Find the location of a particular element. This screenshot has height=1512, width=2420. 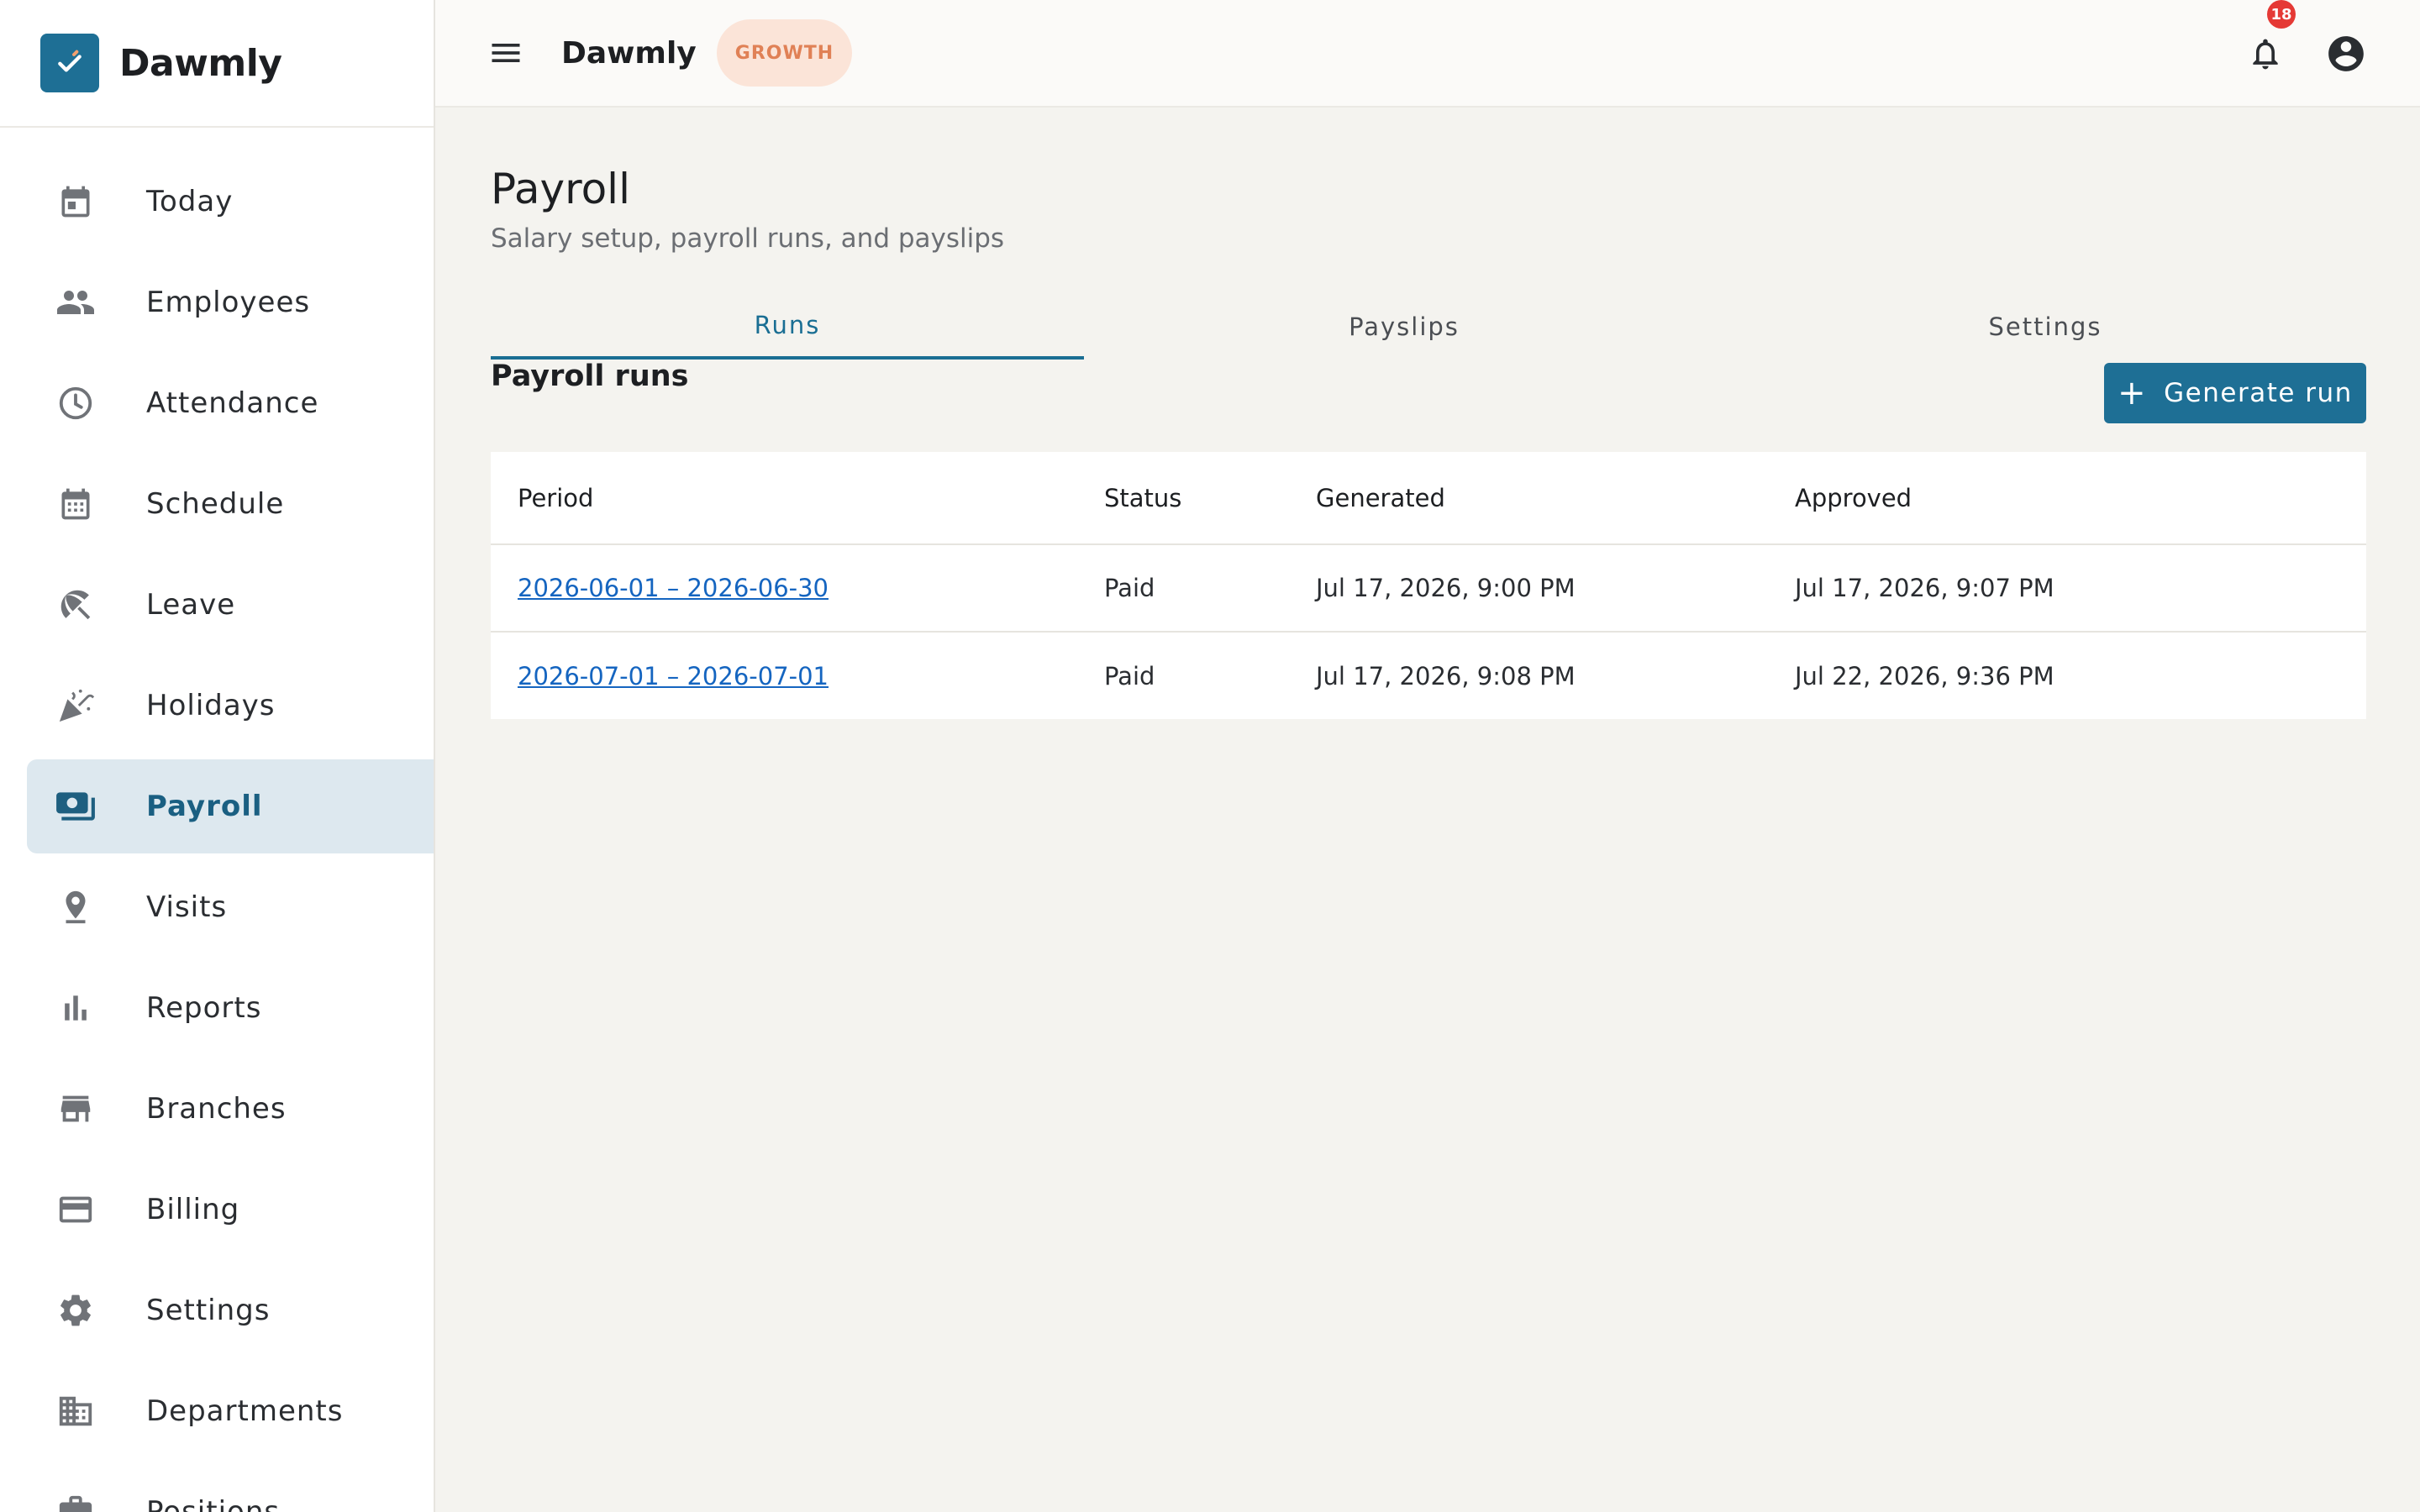

beach-umbrella-icon is located at coordinates (75, 604).